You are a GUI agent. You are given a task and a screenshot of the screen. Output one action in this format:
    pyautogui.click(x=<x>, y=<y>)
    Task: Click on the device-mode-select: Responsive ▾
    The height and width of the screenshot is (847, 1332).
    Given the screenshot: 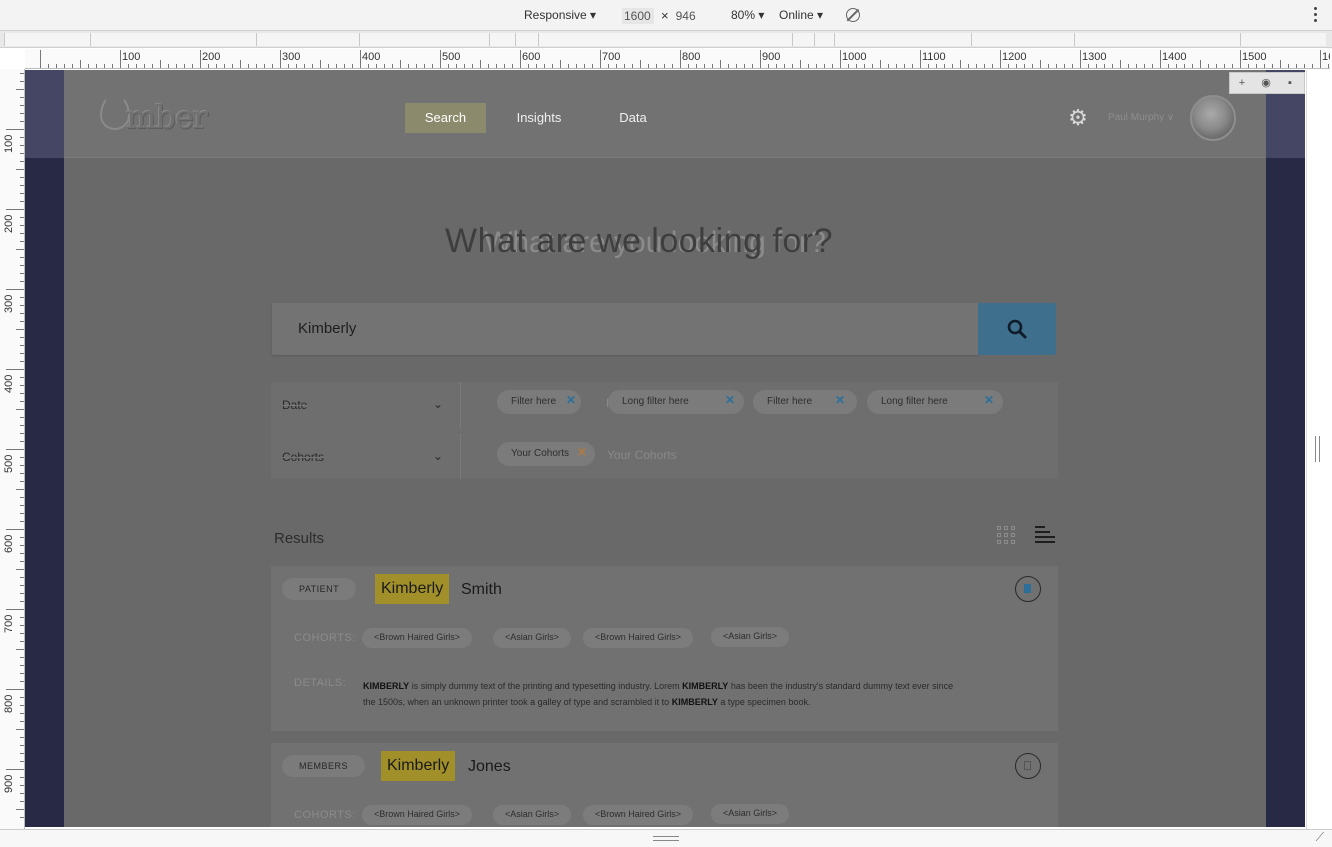 What is the action you would take?
    pyautogui.click(x=560, y=15)
    